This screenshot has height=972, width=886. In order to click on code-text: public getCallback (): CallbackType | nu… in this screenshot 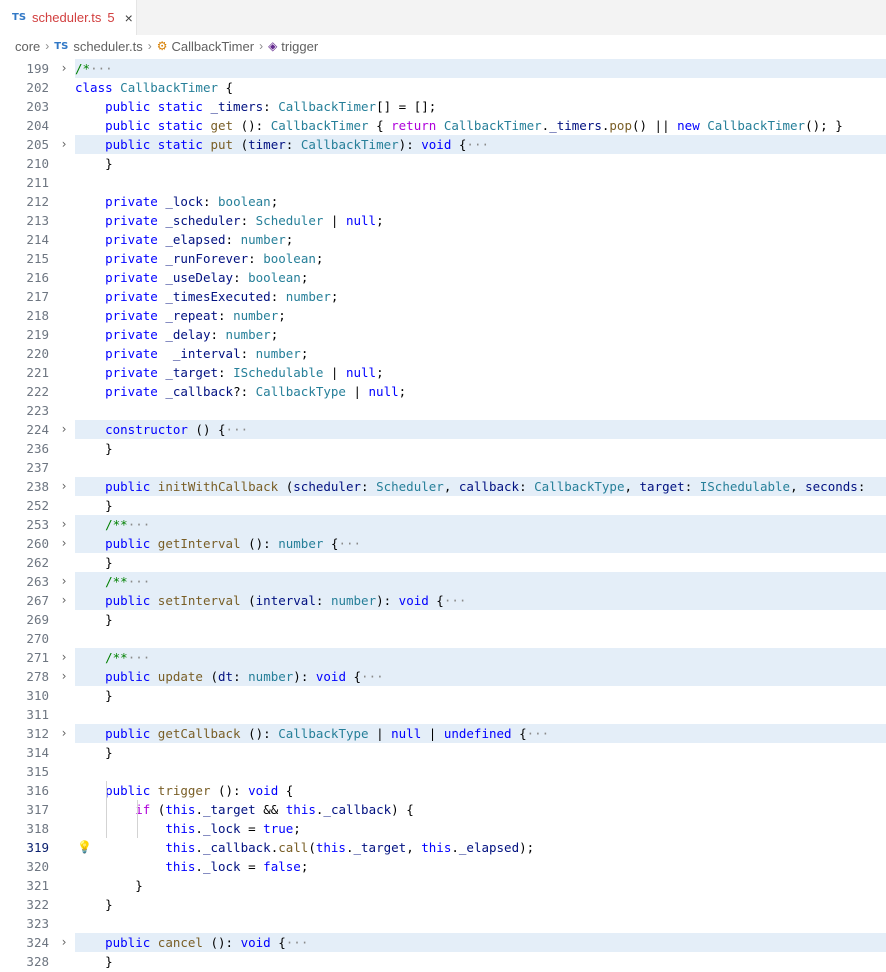, I will do `click(480, 733)`.